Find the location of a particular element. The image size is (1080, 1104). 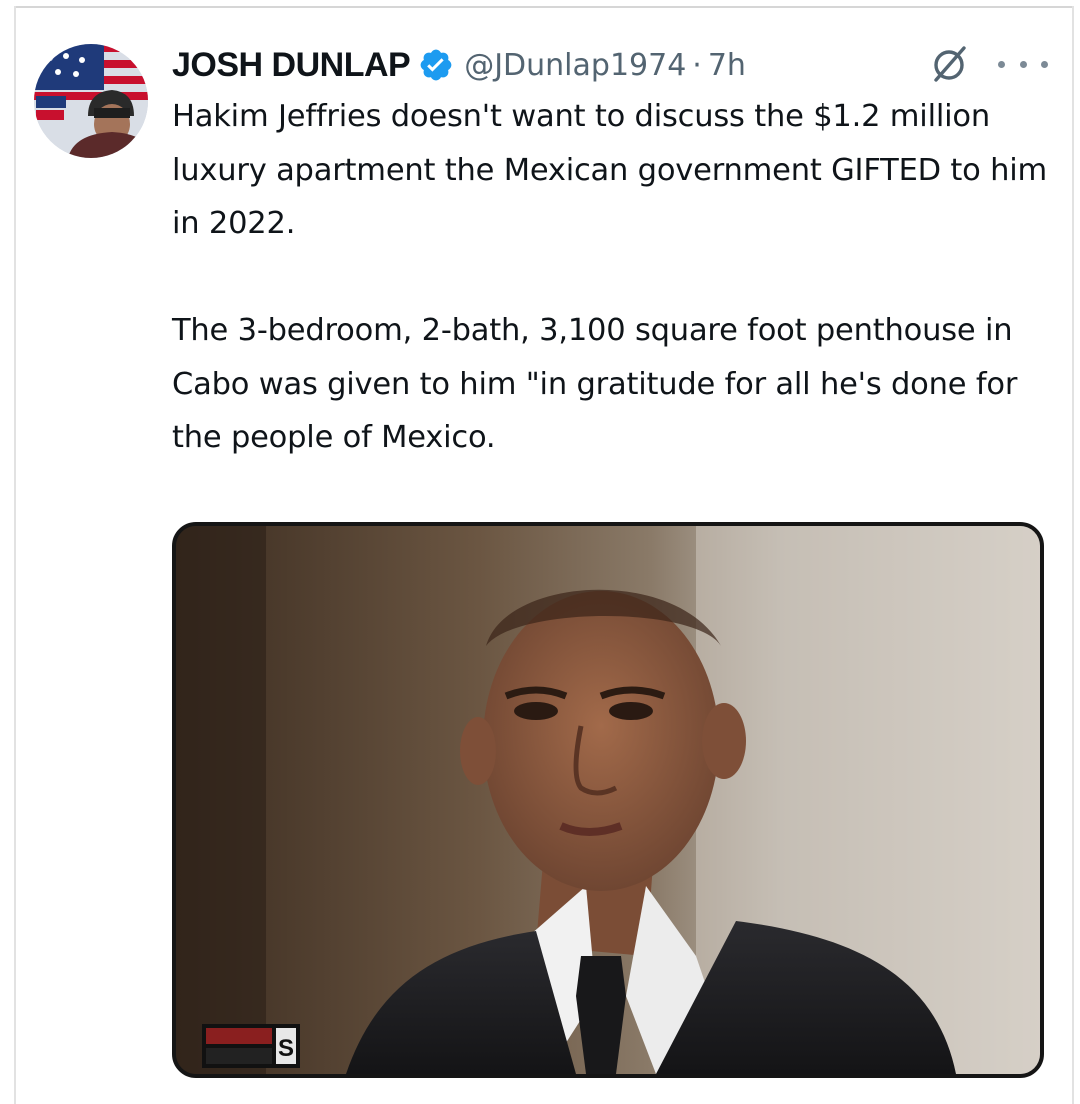

card-right-border is located at coordinates (1073, 555).